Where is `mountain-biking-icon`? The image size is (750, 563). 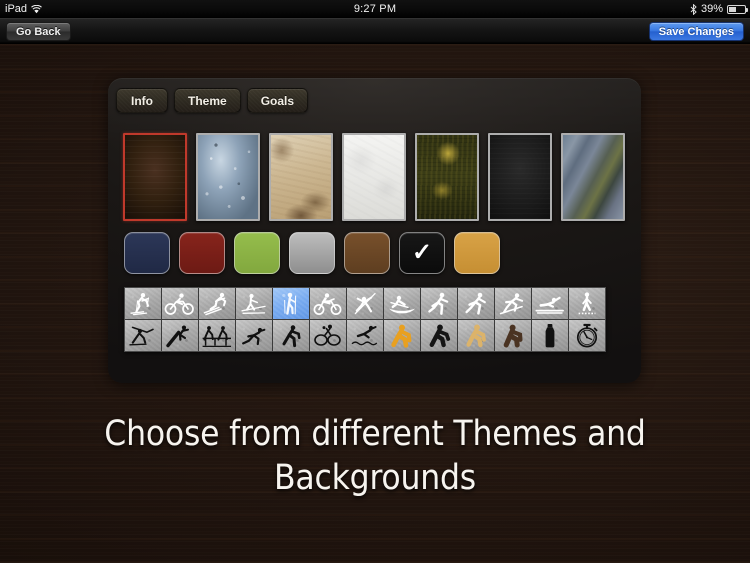 mountain-biking-icon is located at coordinates (327, 303).